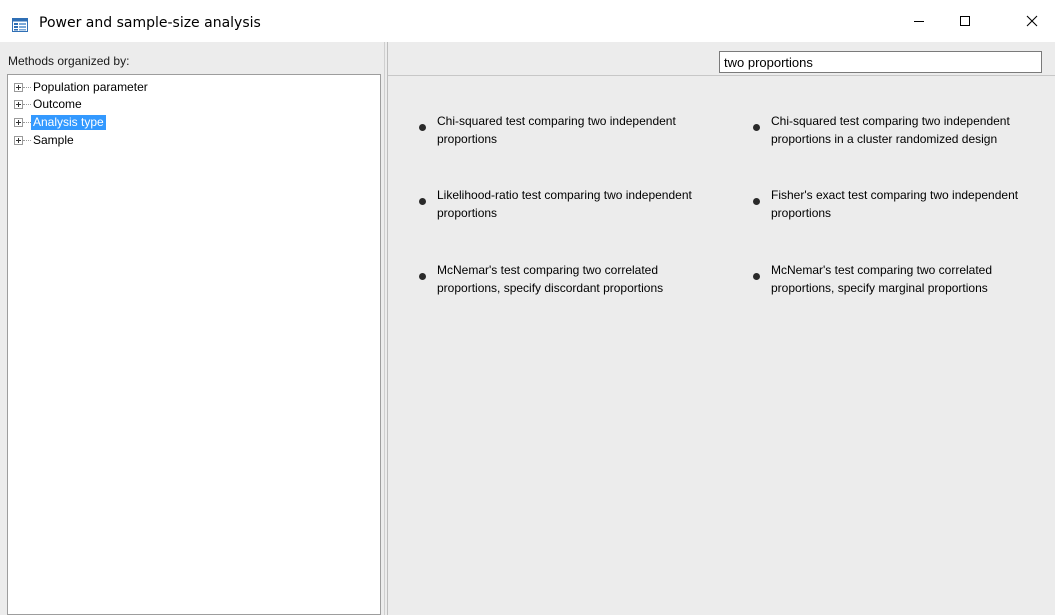 This screenshot has width=1055, height=615. Describe the element at coordinates (880, 62) in the screenshot. I see `search-input` at that location.